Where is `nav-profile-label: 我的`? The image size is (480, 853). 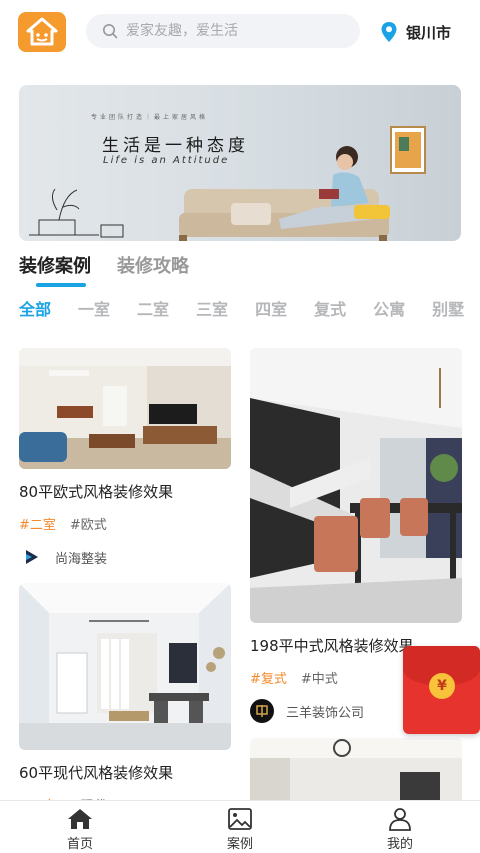
nav-profile-label: 我的 is located at coordinates (399, 844).